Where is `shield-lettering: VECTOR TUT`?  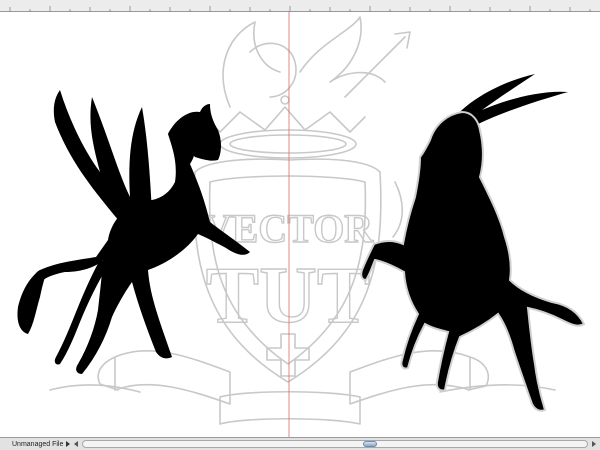 shield-lettering: VECTOR TUT is located at coordinates (288, 272).